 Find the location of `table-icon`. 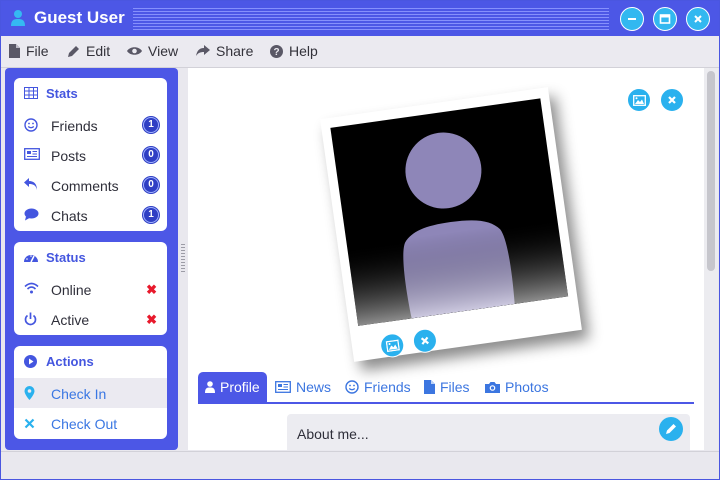

table-icon is located at coordinates (31, 93).